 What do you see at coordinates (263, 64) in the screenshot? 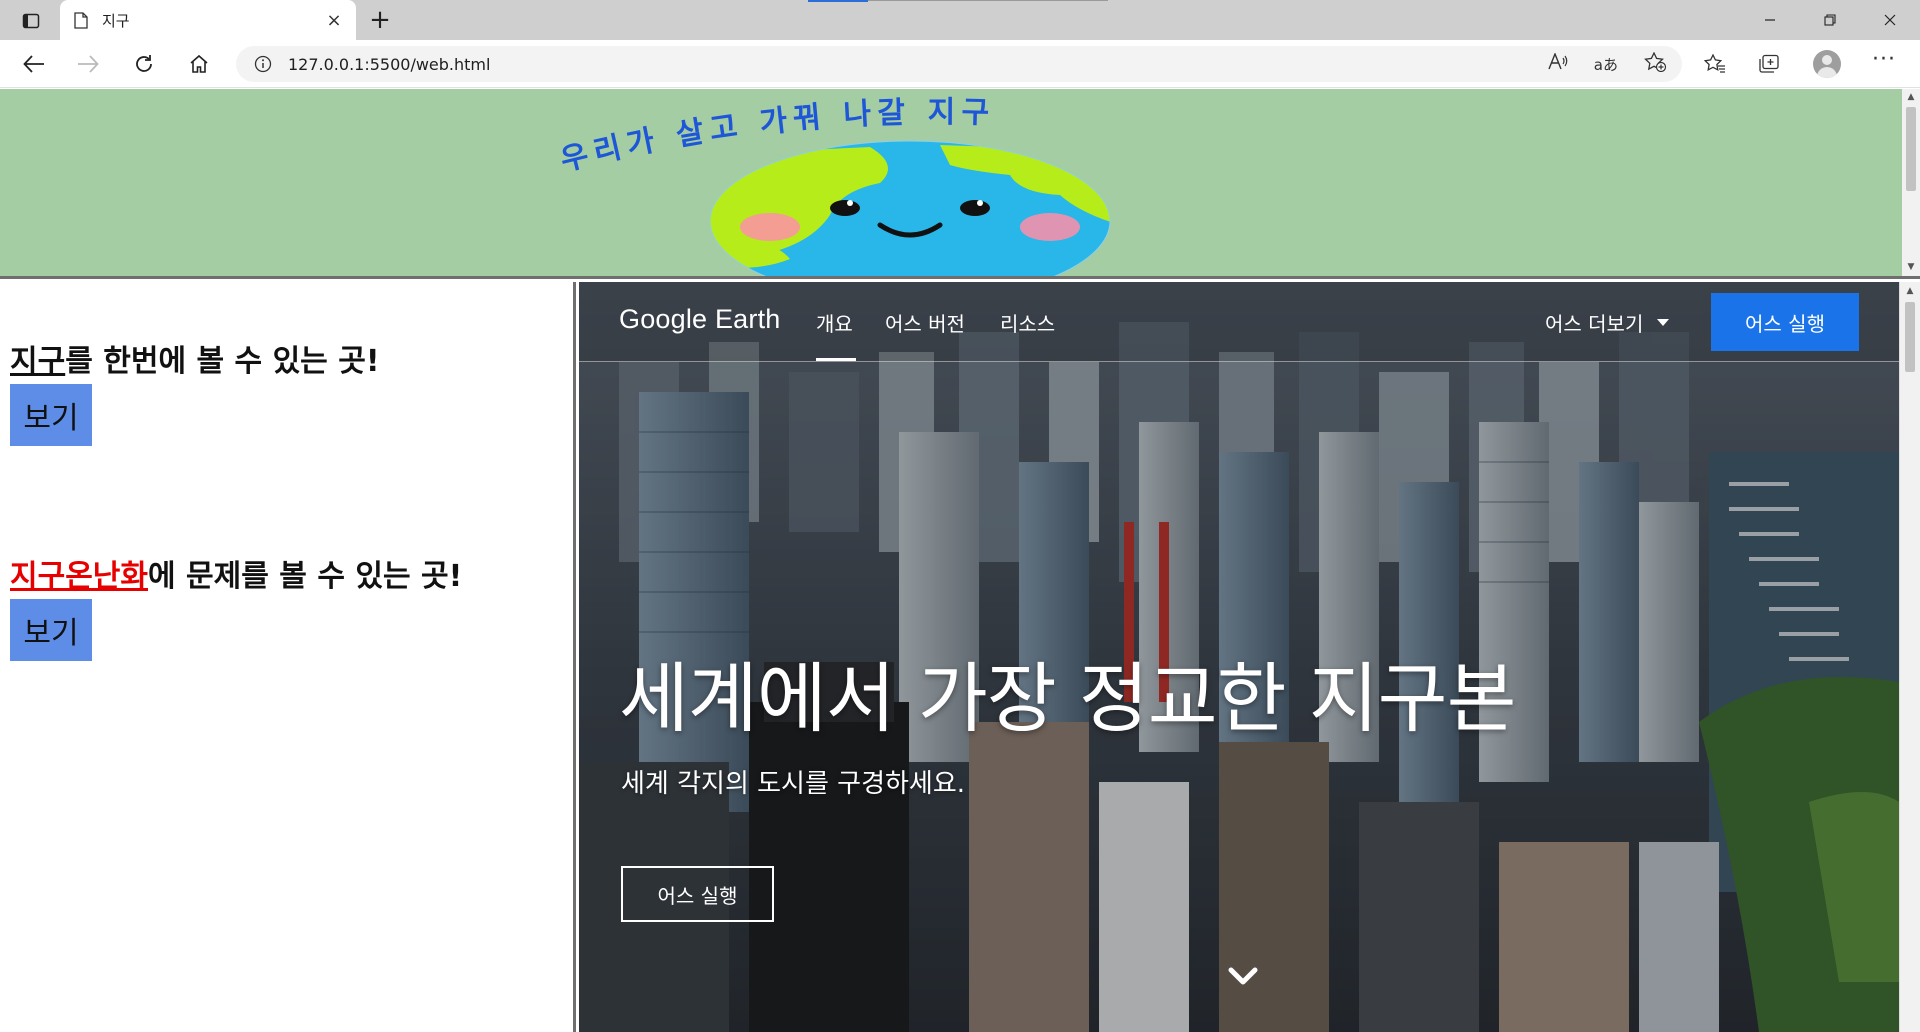
I see `site-info-icon` at bounding box center [263, 64].